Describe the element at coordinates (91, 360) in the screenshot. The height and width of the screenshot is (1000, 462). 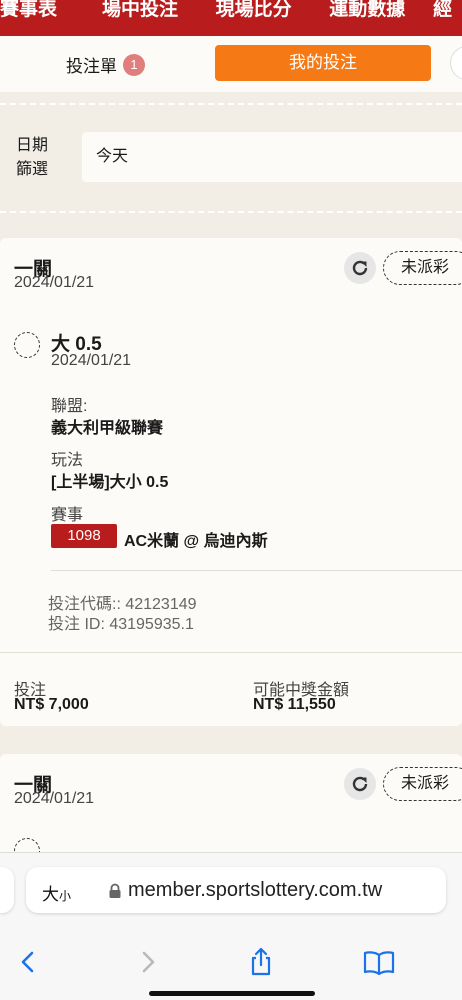
I see `leg-date: 2024/01/21` at that location.